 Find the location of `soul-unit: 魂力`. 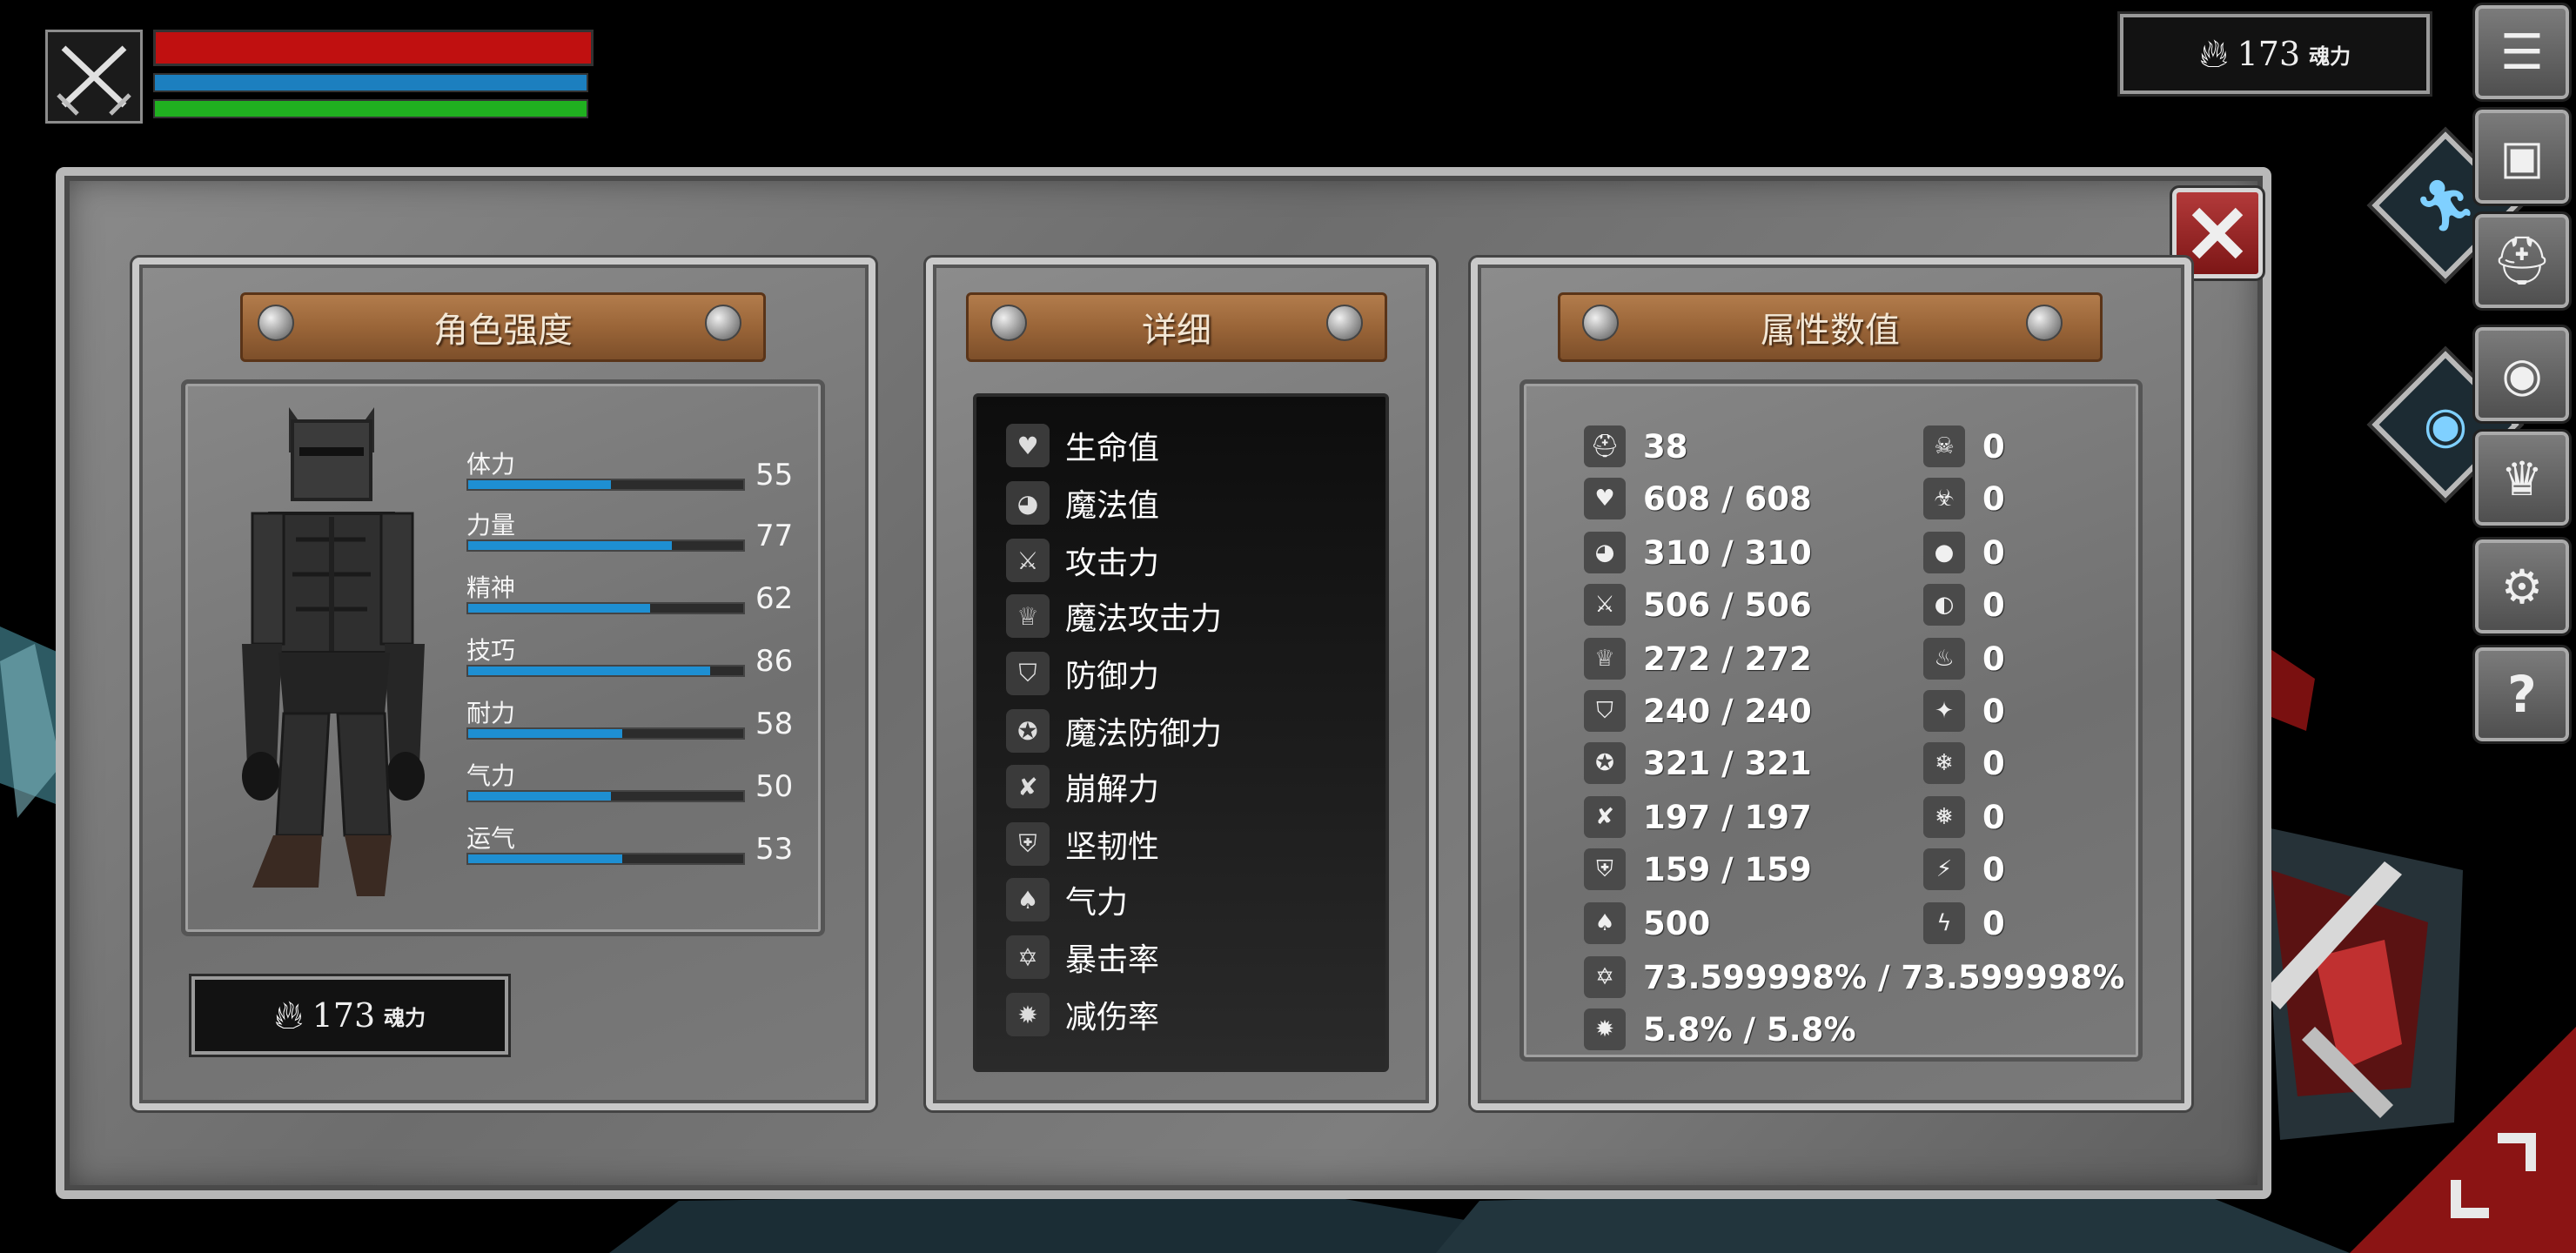

soul-unit: 魂力 is located at coordinates (405, 1017).